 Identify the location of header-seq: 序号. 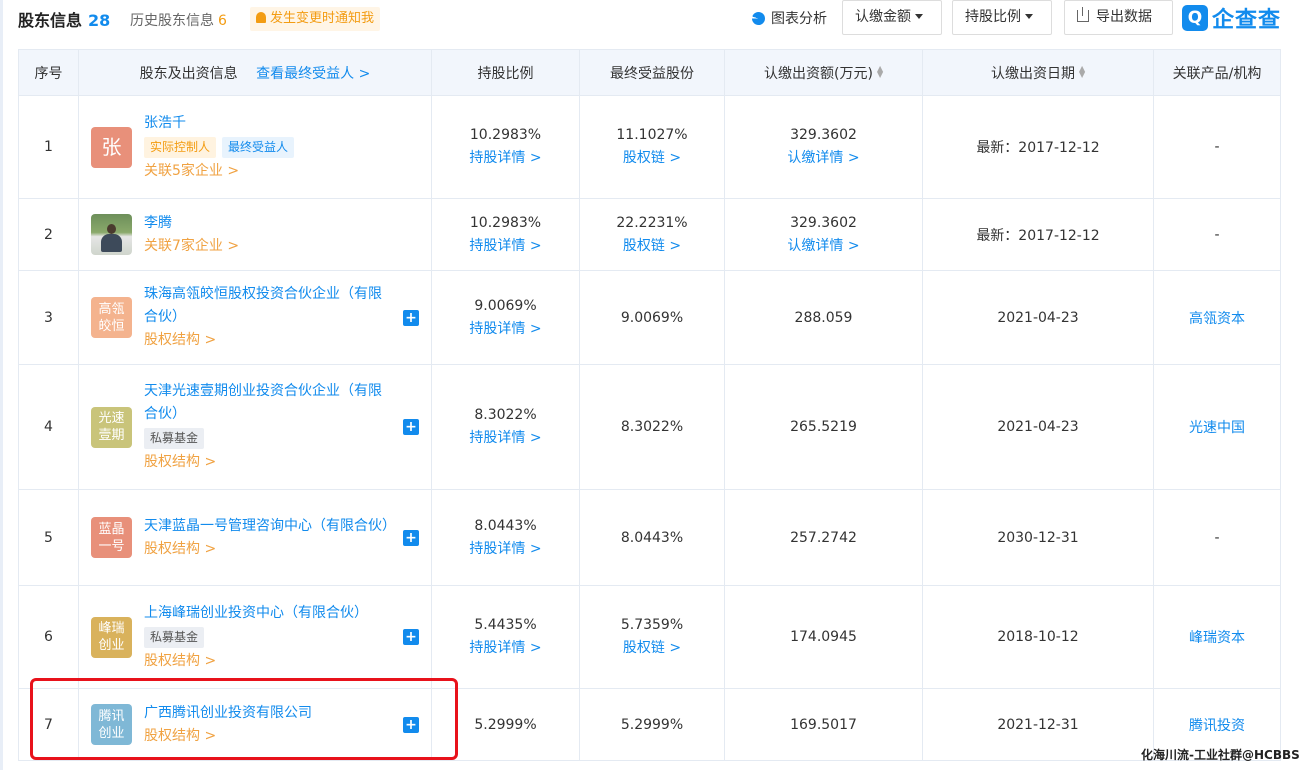
(48, 72).